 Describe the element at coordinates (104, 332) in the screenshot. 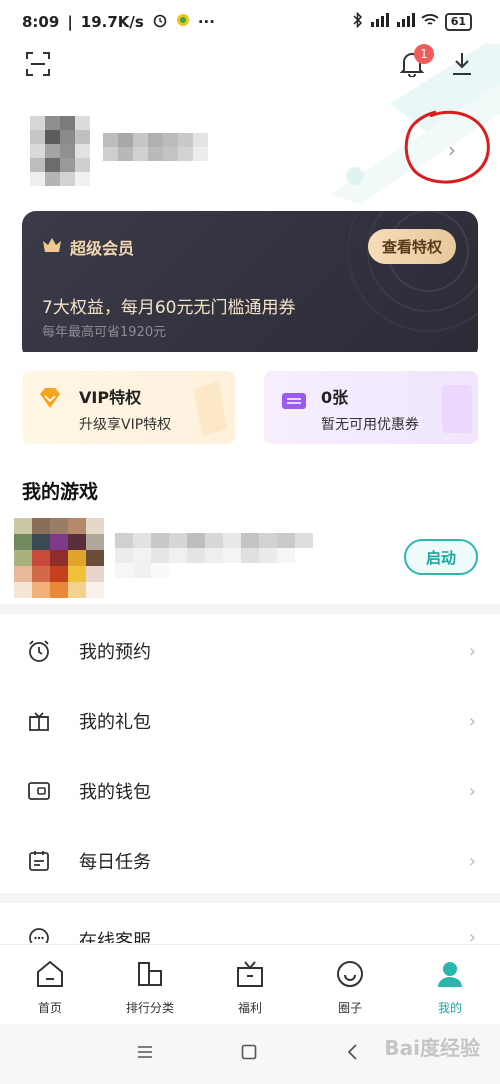

I see `vip-savings-text: 每年最高可省1920元` at that location.